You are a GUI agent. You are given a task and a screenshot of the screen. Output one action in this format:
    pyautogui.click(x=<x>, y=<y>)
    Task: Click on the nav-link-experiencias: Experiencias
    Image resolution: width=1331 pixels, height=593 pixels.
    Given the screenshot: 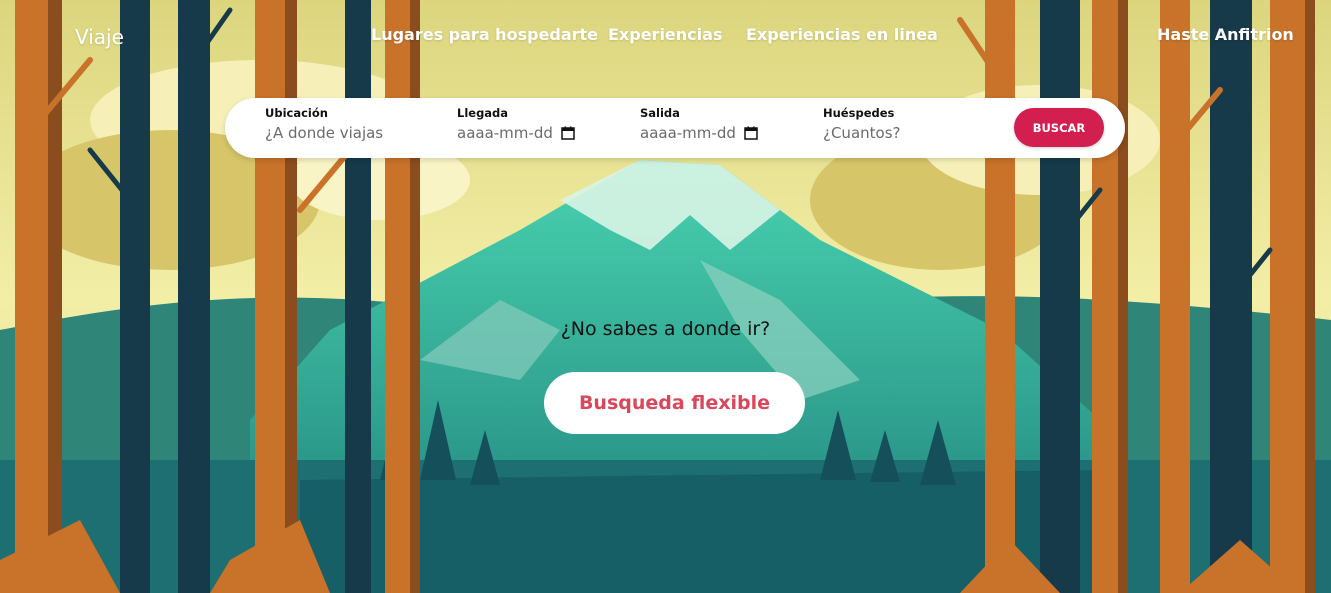 What is the action you would take?
    pyautogui.click(x=665, y=34)
    